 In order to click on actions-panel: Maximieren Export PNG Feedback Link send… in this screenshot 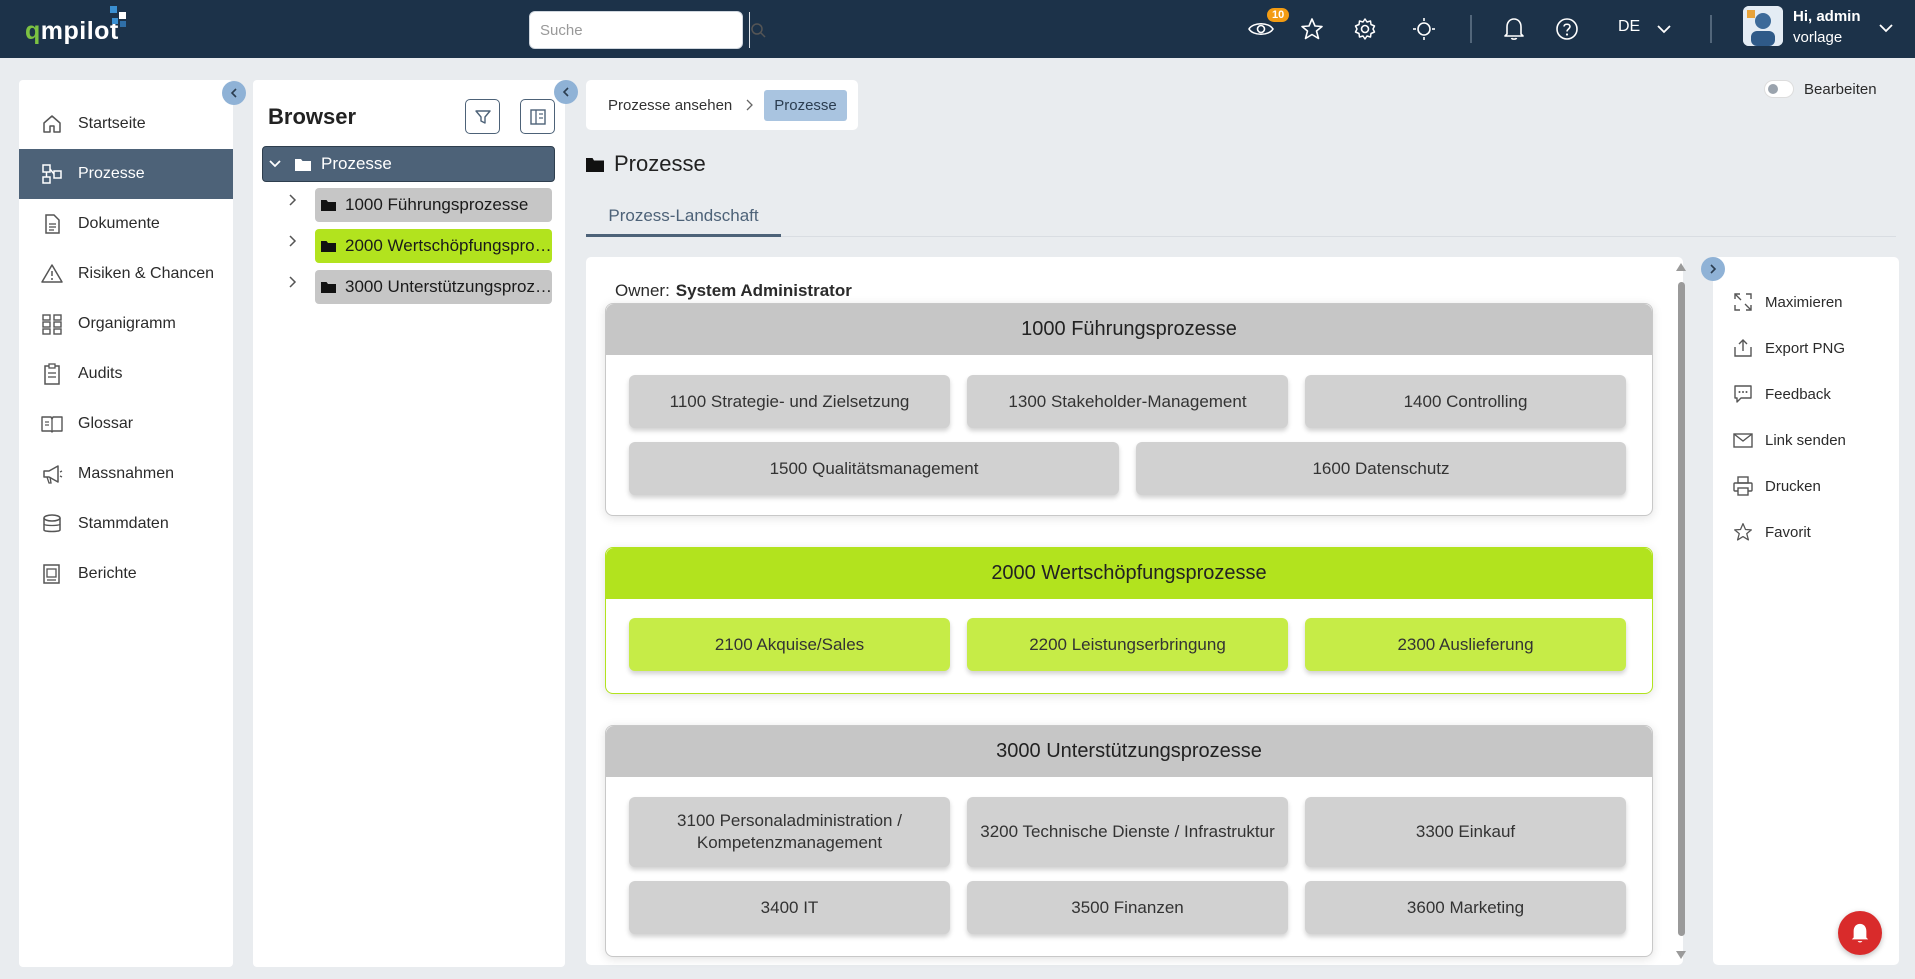, I will do `click(1806, 611)`.